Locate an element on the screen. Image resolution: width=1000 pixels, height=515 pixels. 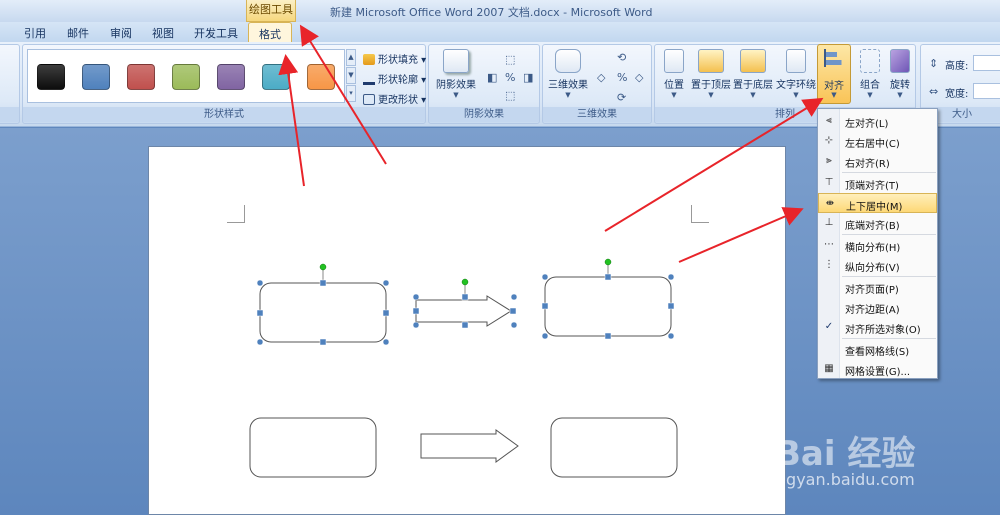
distribute-horizontal-icon: ⋯ is located at coordinates (829, 244).